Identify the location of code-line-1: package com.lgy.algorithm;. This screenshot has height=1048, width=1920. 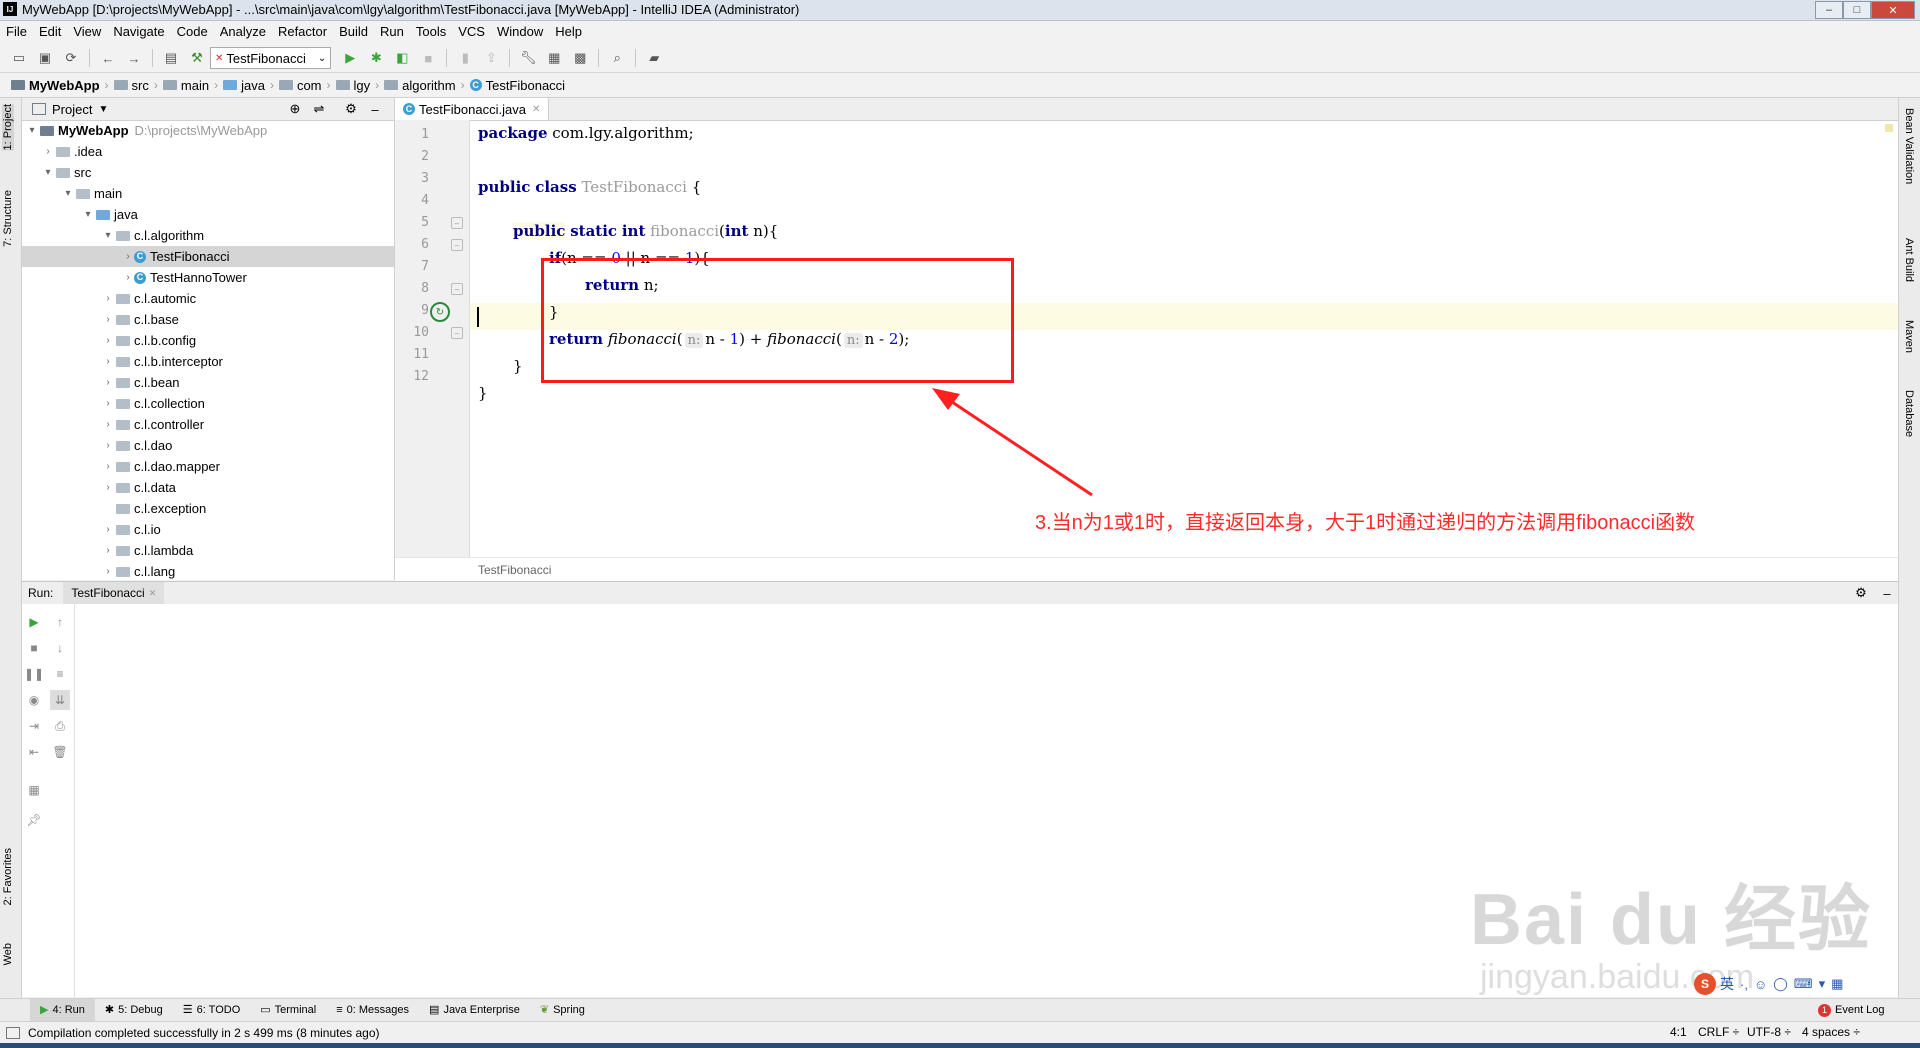
(586, 133).